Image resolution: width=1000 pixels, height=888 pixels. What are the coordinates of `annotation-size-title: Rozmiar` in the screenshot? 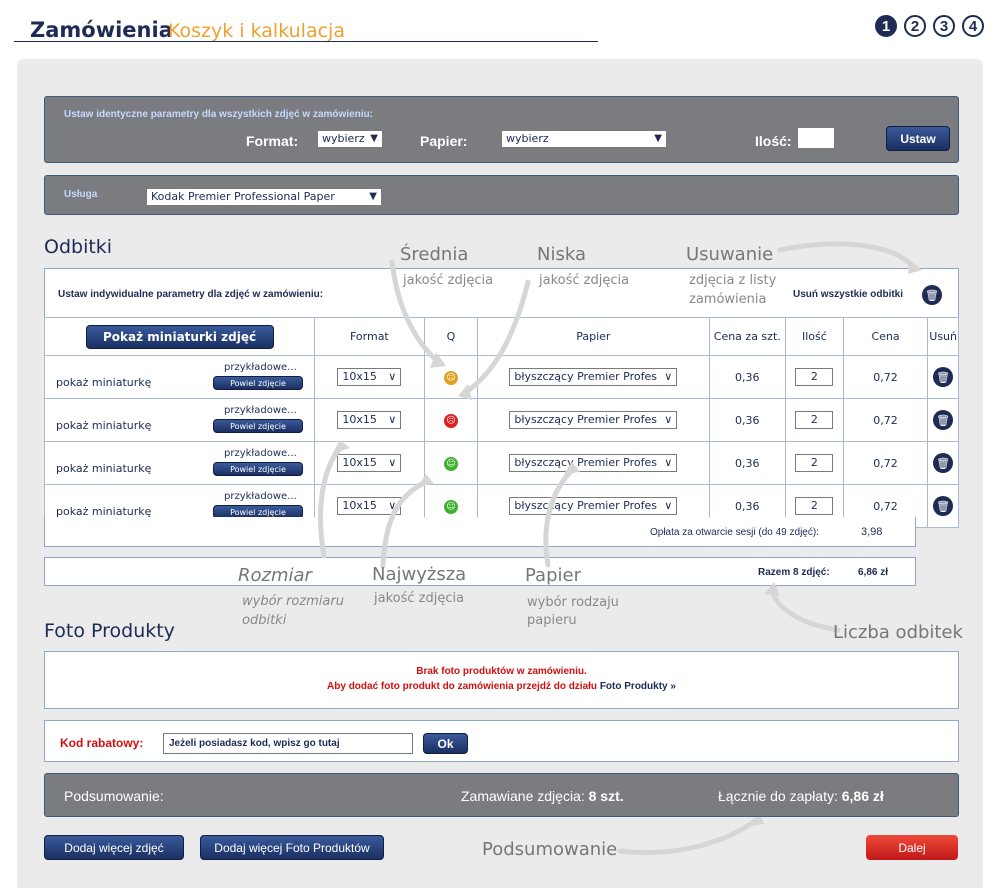 It's located at (275, 575).